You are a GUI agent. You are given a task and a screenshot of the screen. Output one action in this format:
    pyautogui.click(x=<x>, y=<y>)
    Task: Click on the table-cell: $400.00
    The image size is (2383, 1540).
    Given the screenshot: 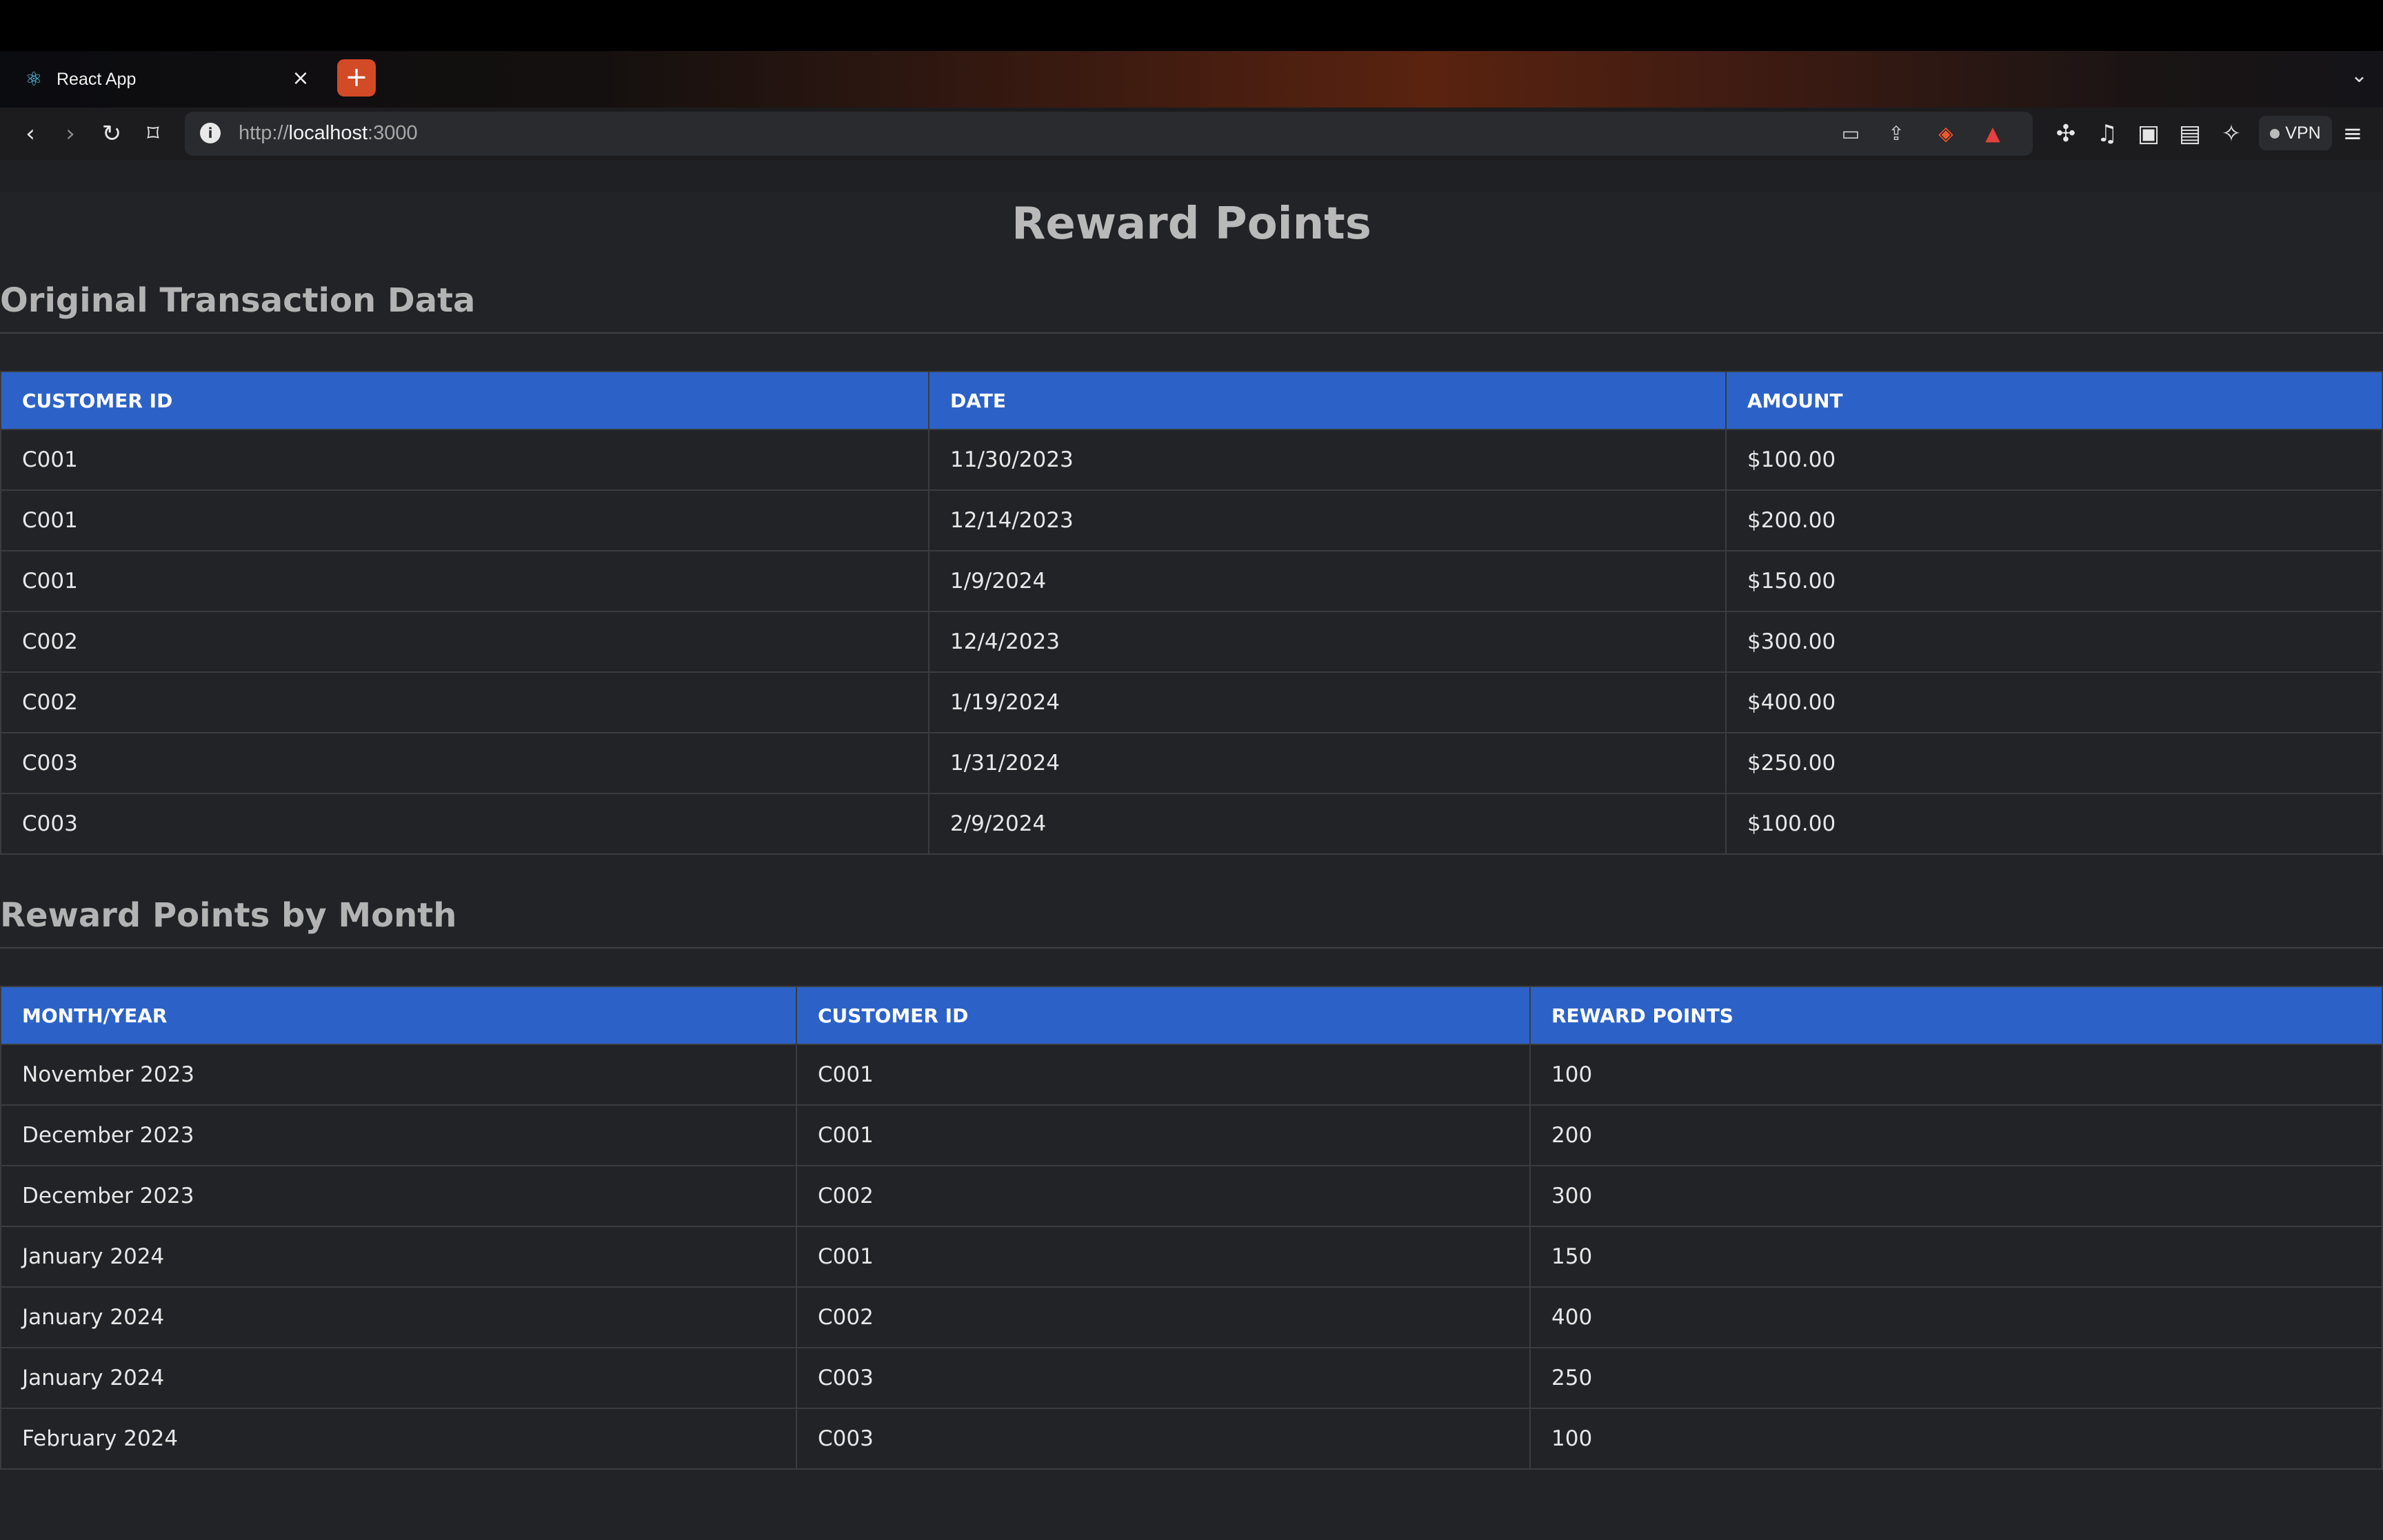 What is the action you would take?
    pyautogui.click(x=2054, y=702)
    